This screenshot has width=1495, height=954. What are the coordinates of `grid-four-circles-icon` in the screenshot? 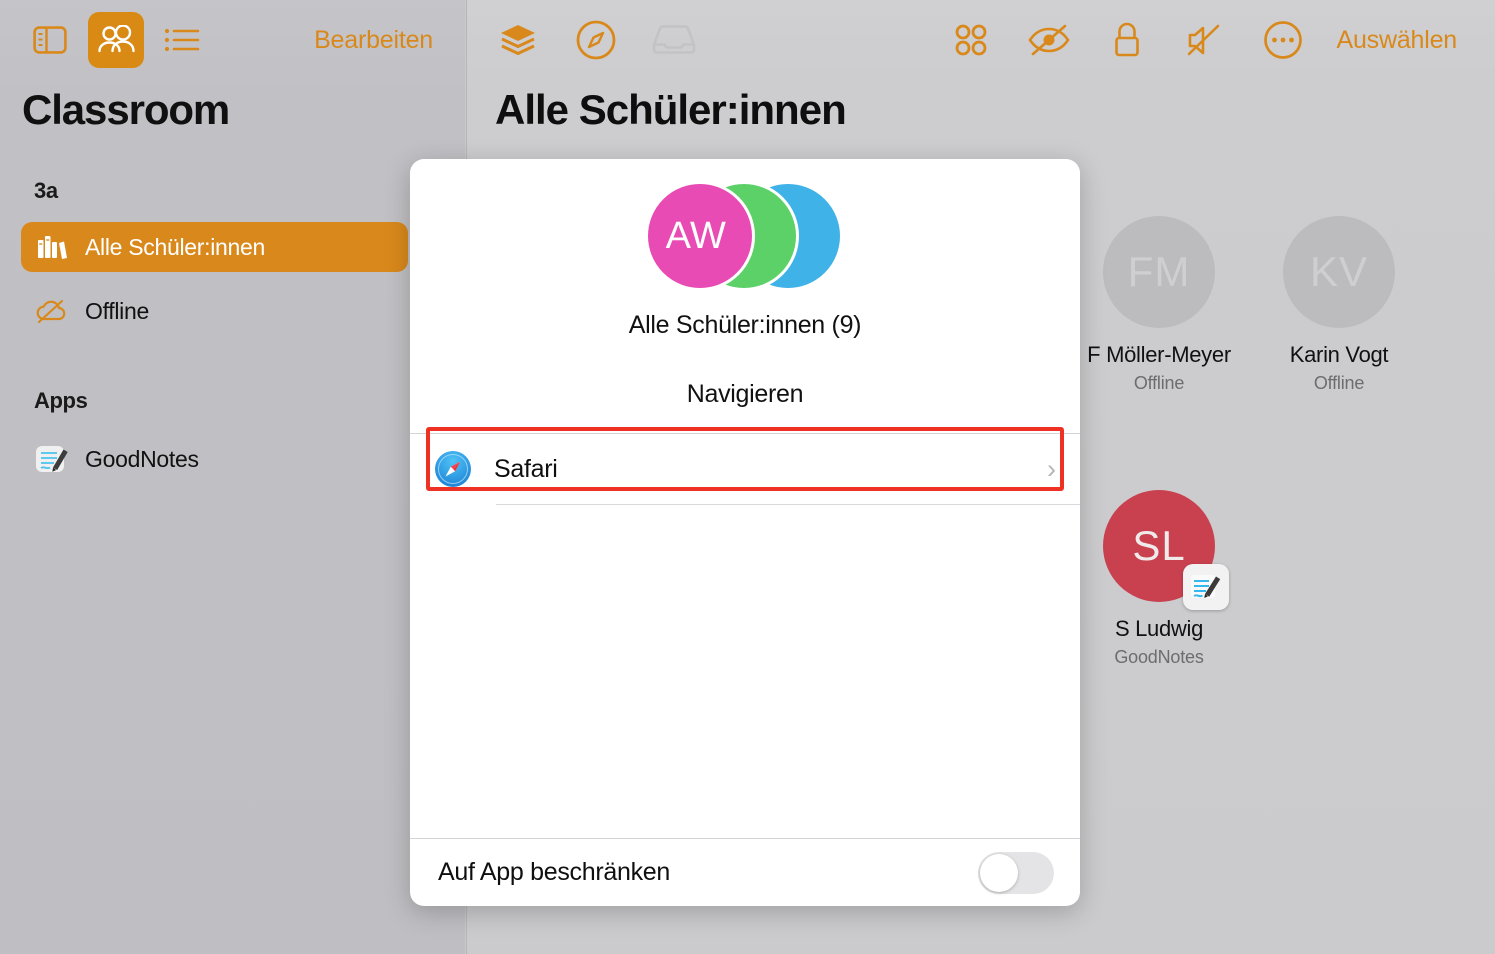 It's located at (971, 40).